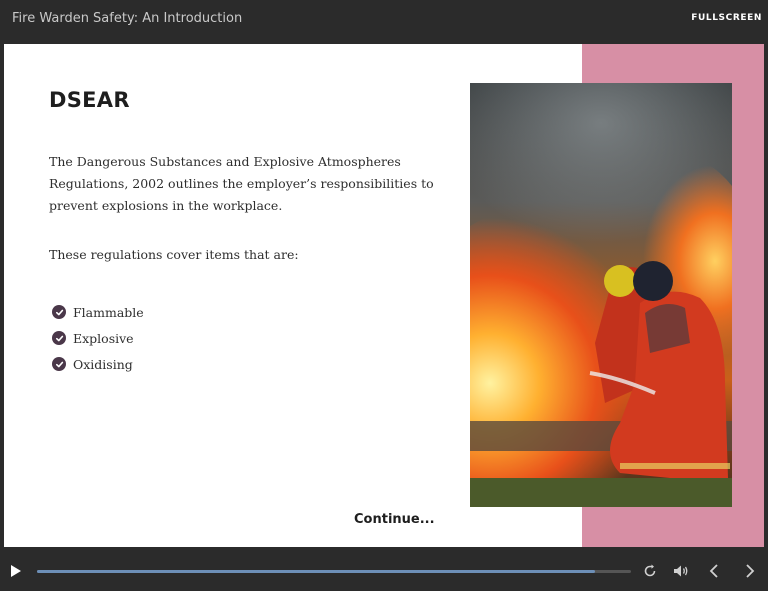  What do you see at coordinates (103, 338) in the screenshot?
I see `bullet-label: Explosive` at bounding box center [103, 338].